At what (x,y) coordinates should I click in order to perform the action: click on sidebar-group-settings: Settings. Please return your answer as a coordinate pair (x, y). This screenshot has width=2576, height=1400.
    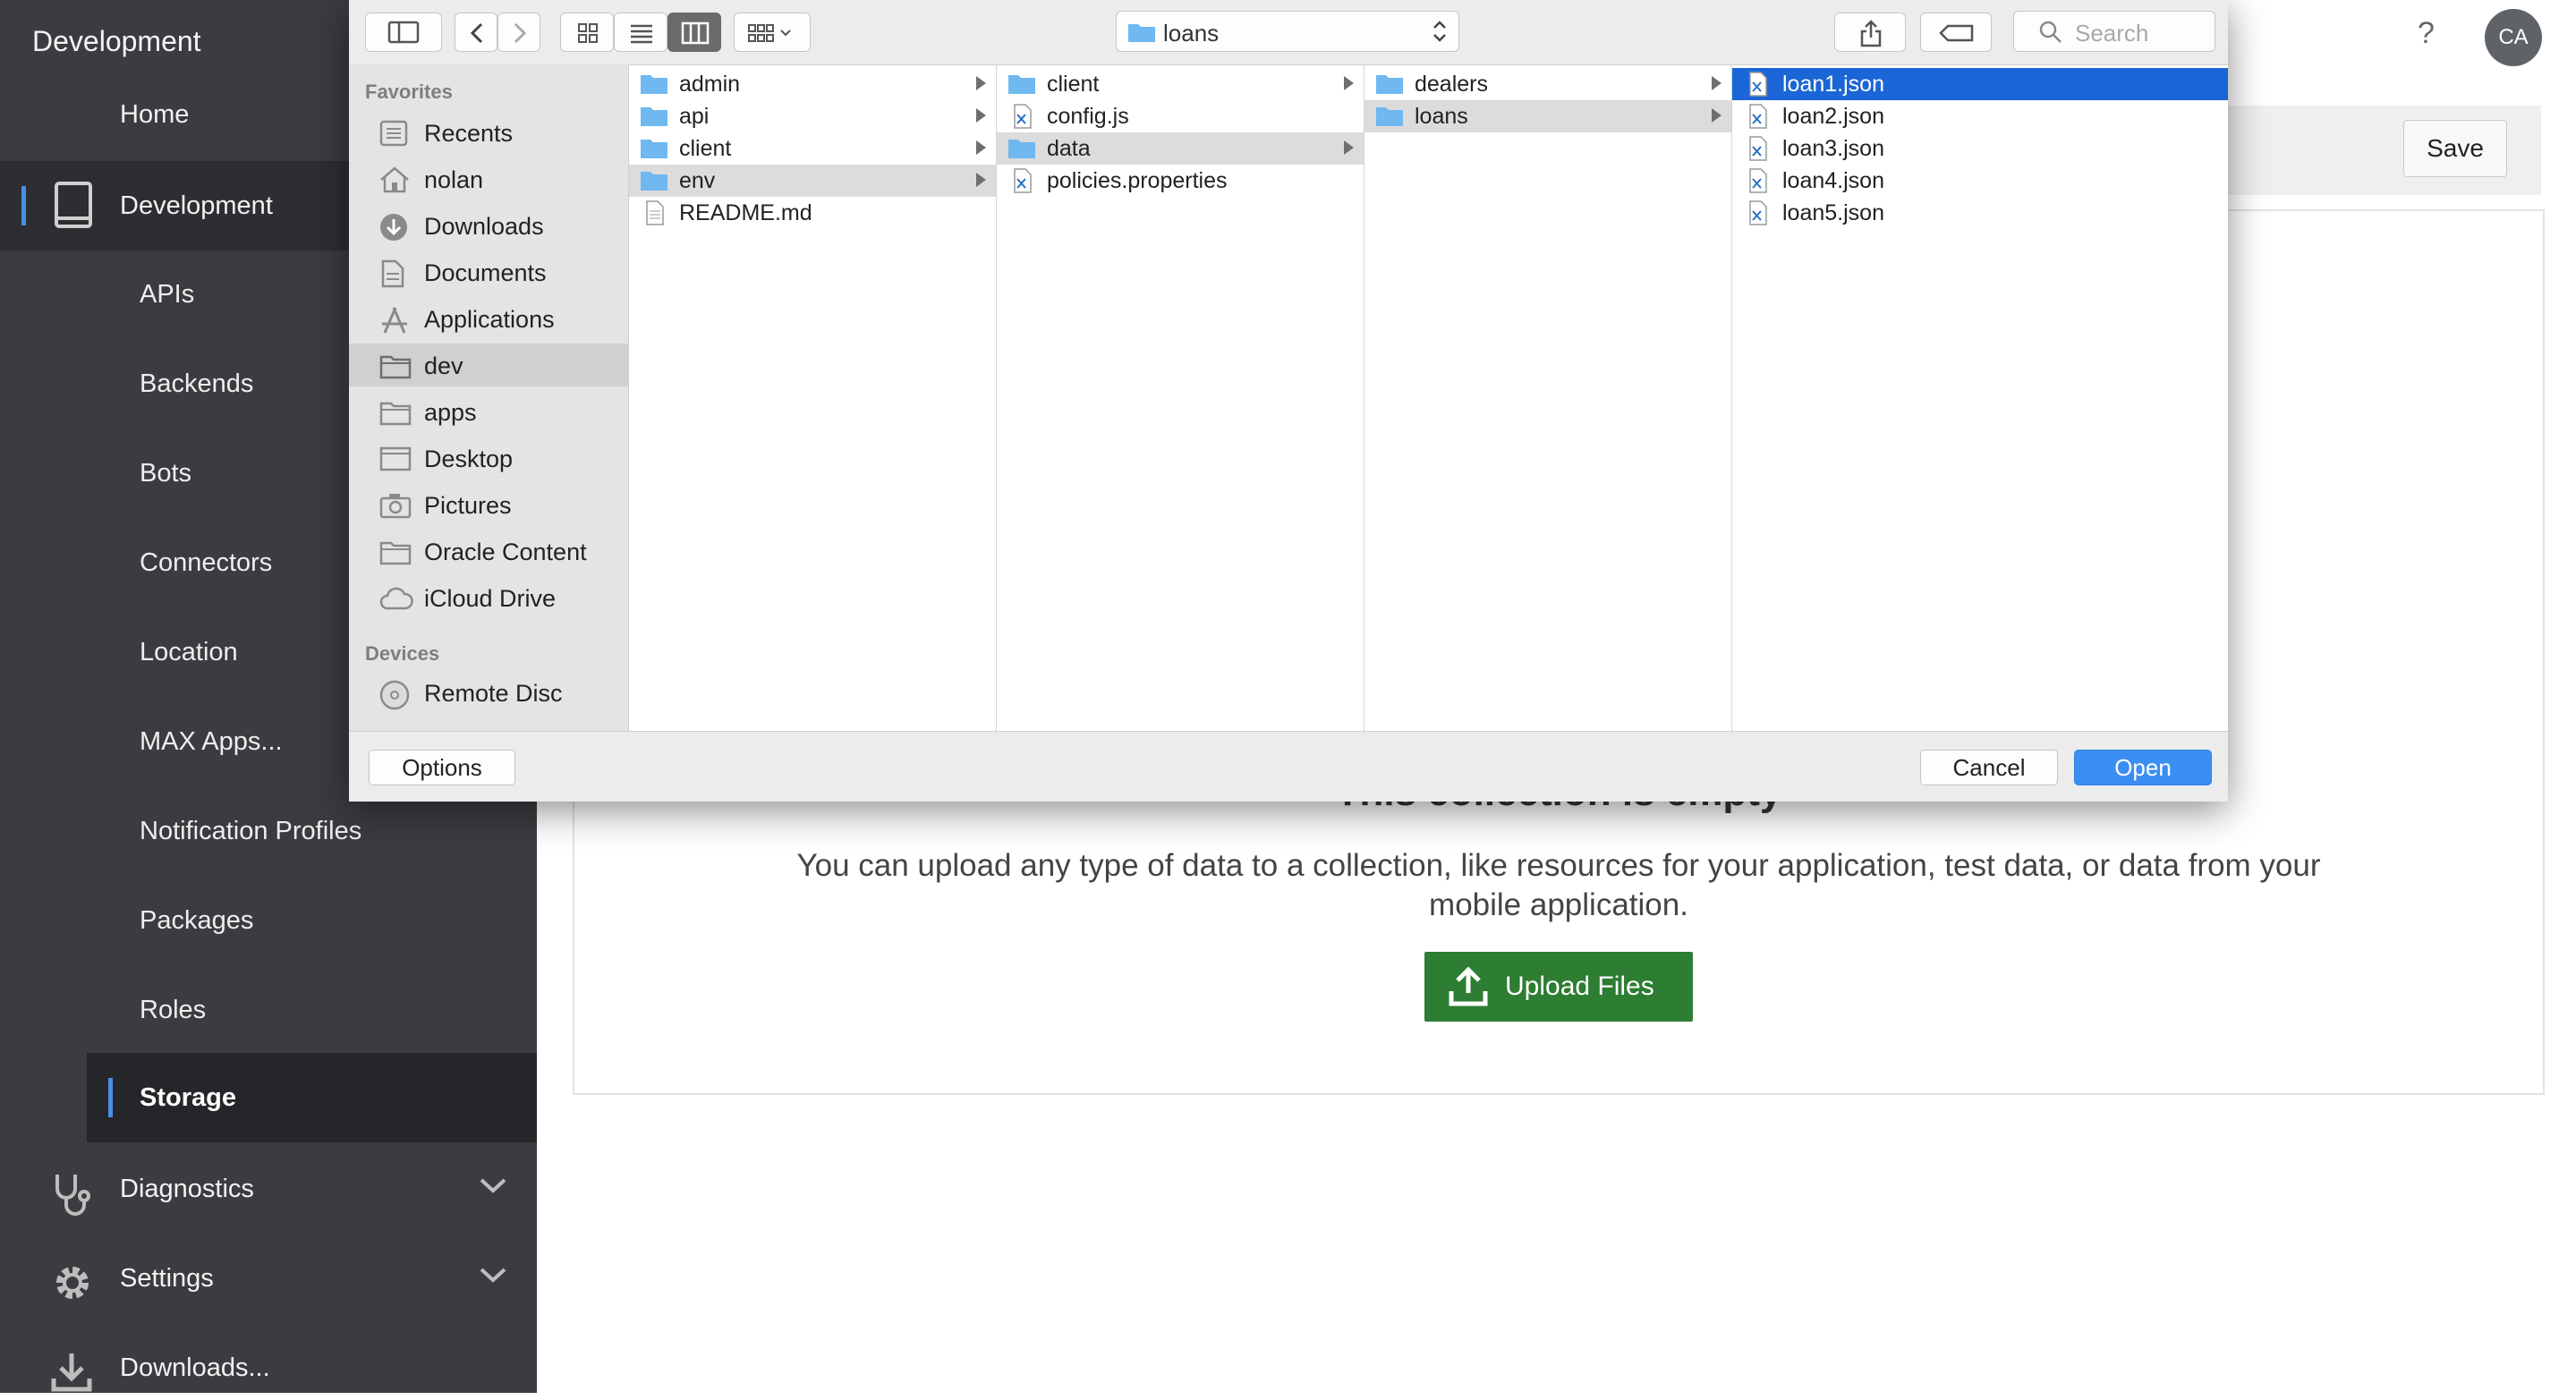
    Looking at the image, I should click on (268, 1279).